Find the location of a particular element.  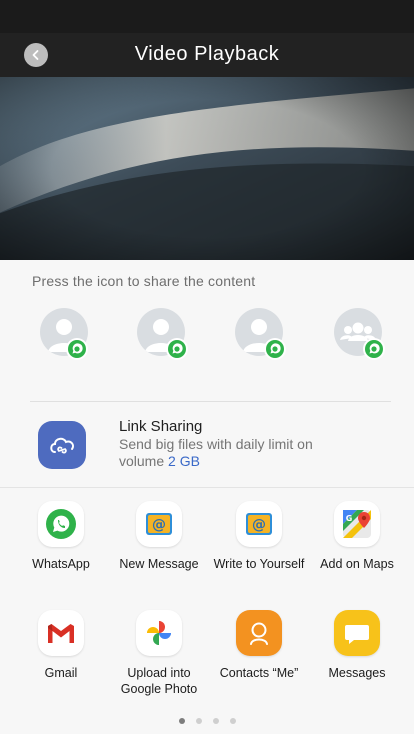

link-sharing-limit: 2 GB is located at coordinates (184, 461).